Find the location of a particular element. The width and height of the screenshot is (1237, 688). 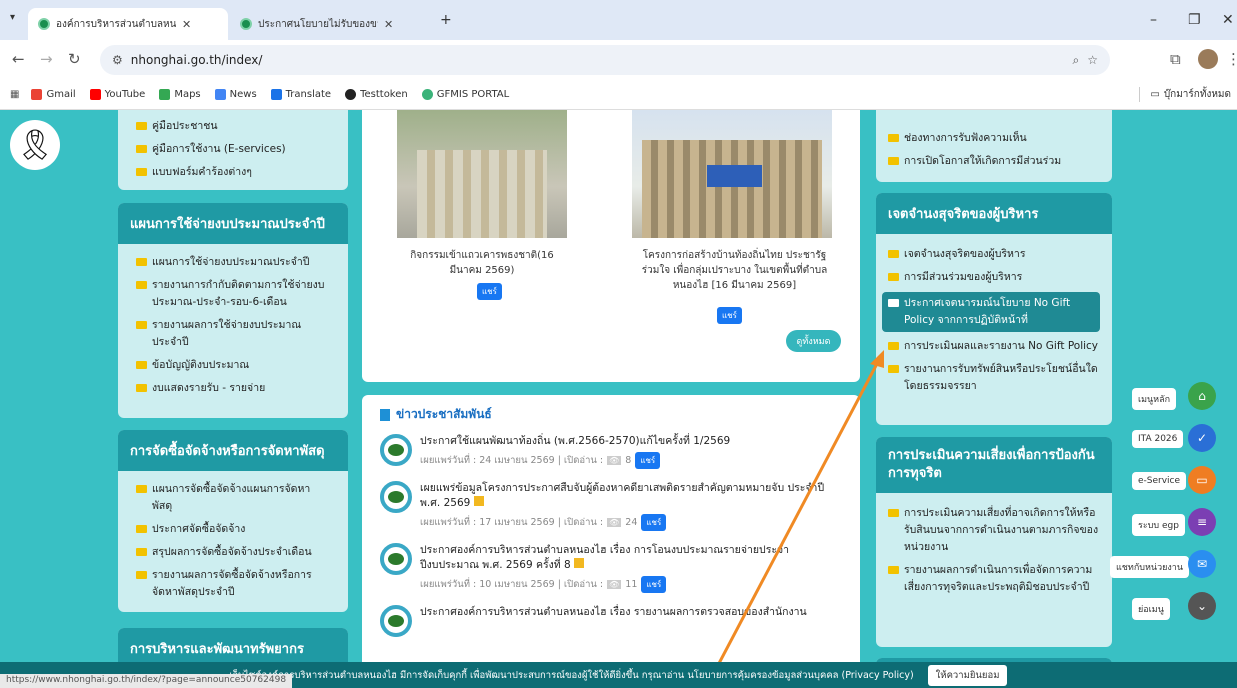

window-close-icon: ✕ is located at coordinates (1228, 20).